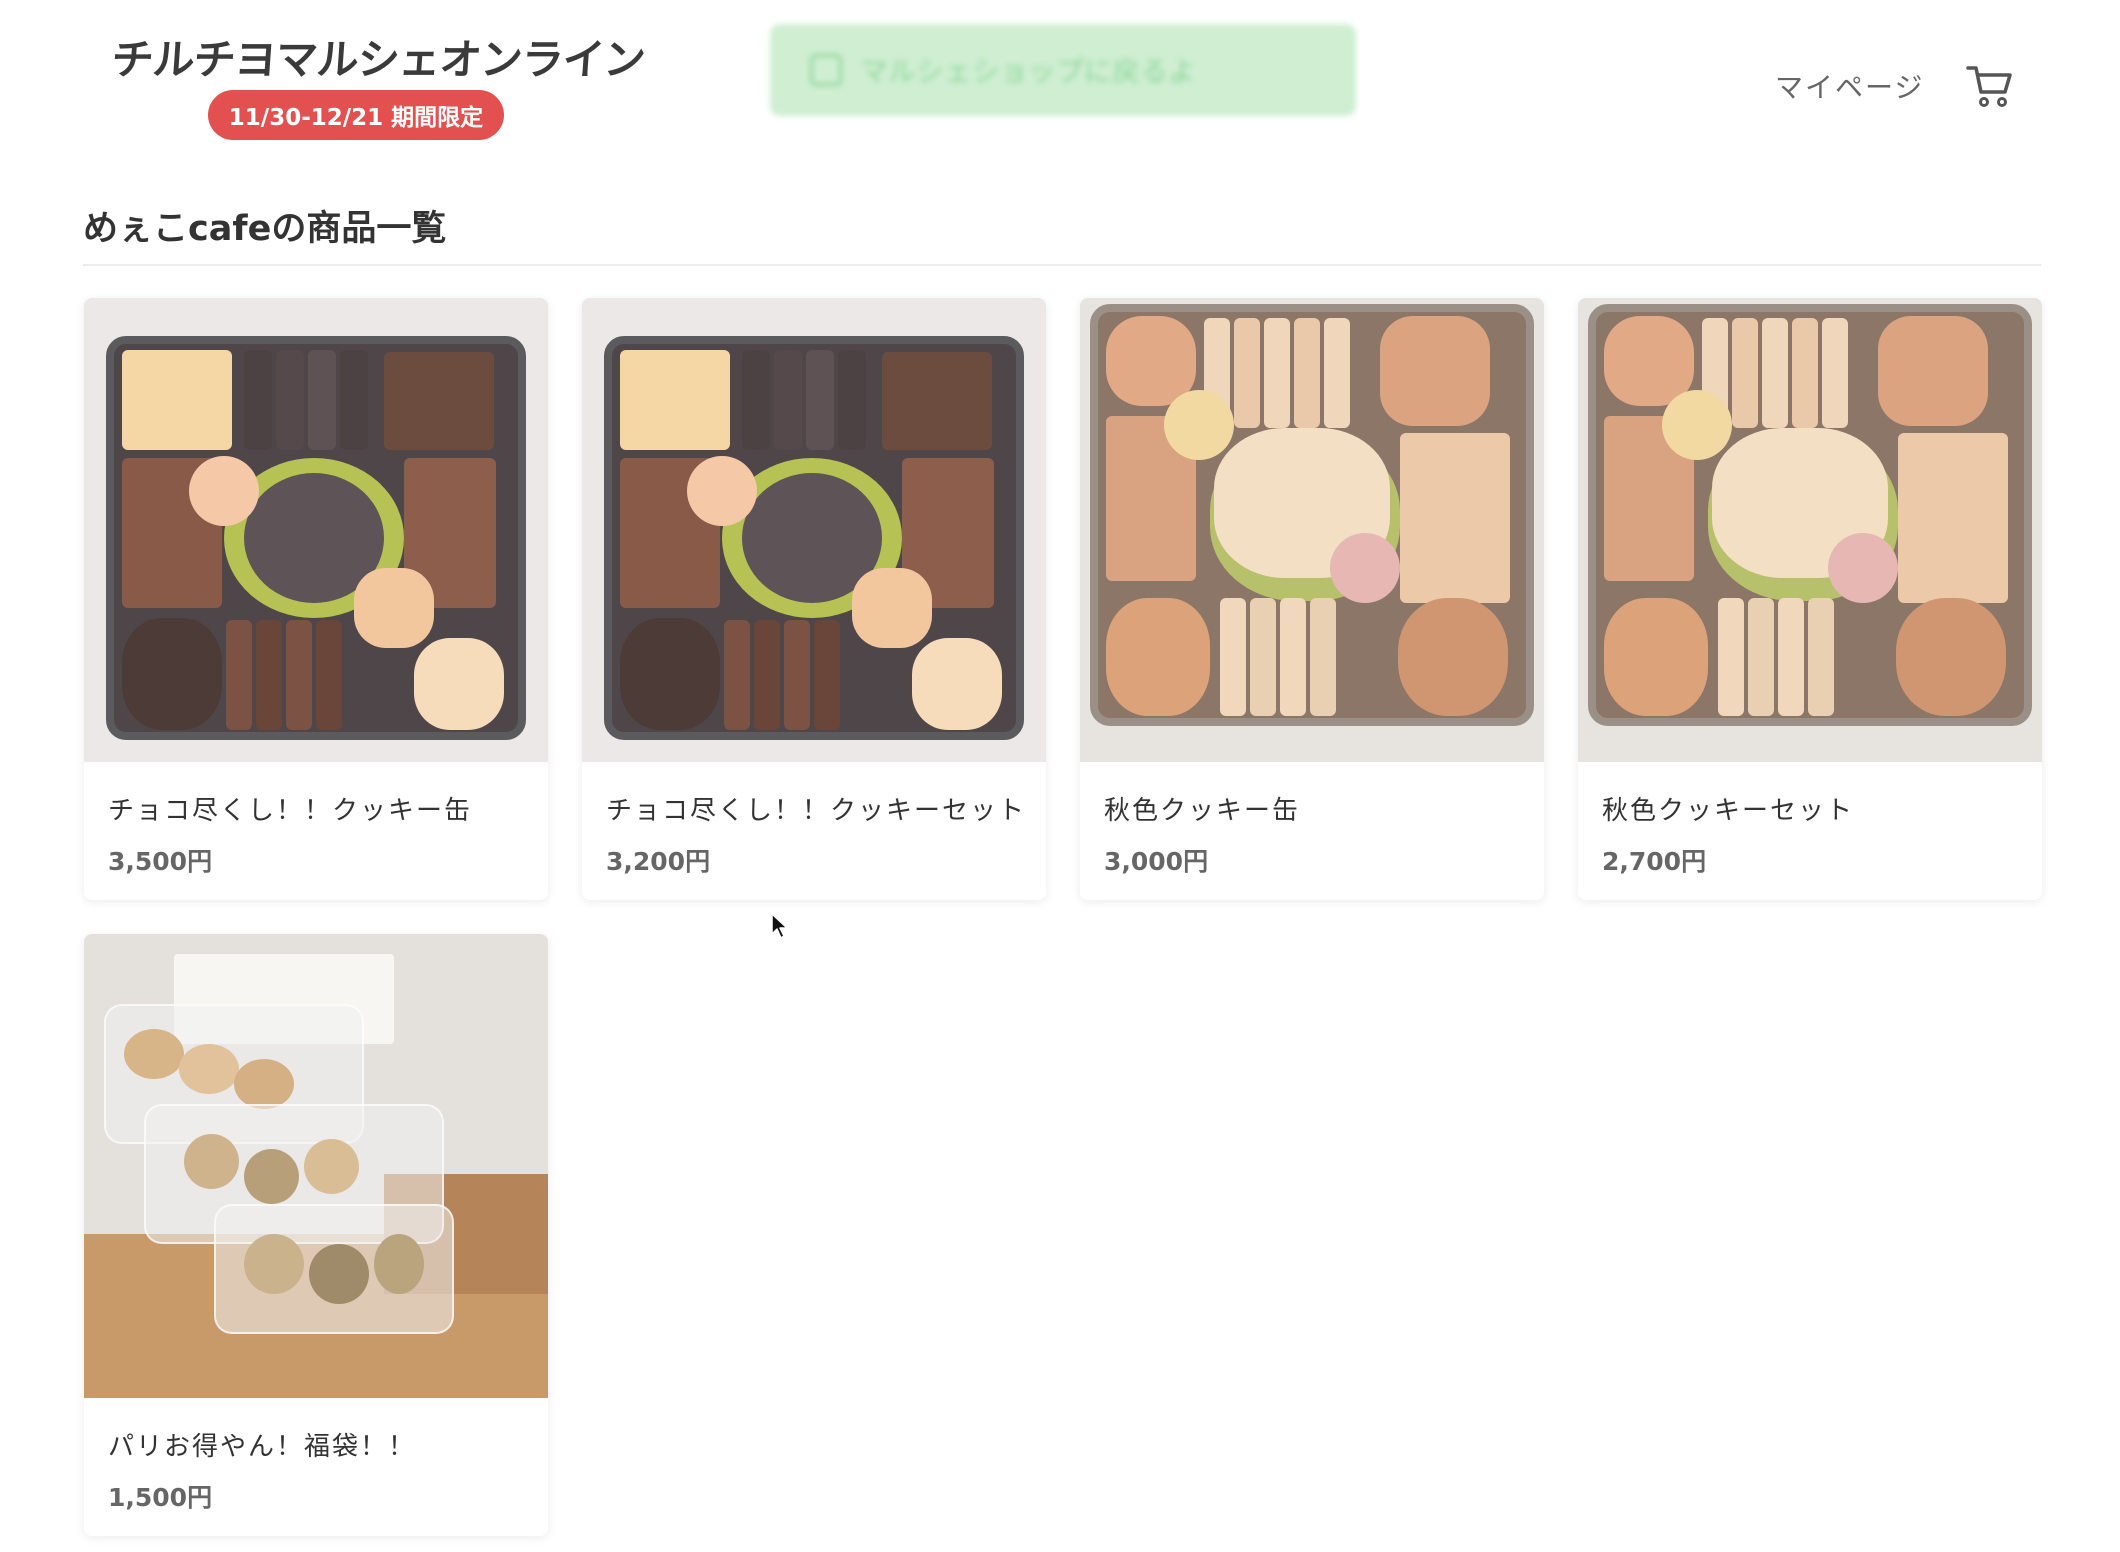  I want to click on product-price: 3,000円, so click(1156, 861).